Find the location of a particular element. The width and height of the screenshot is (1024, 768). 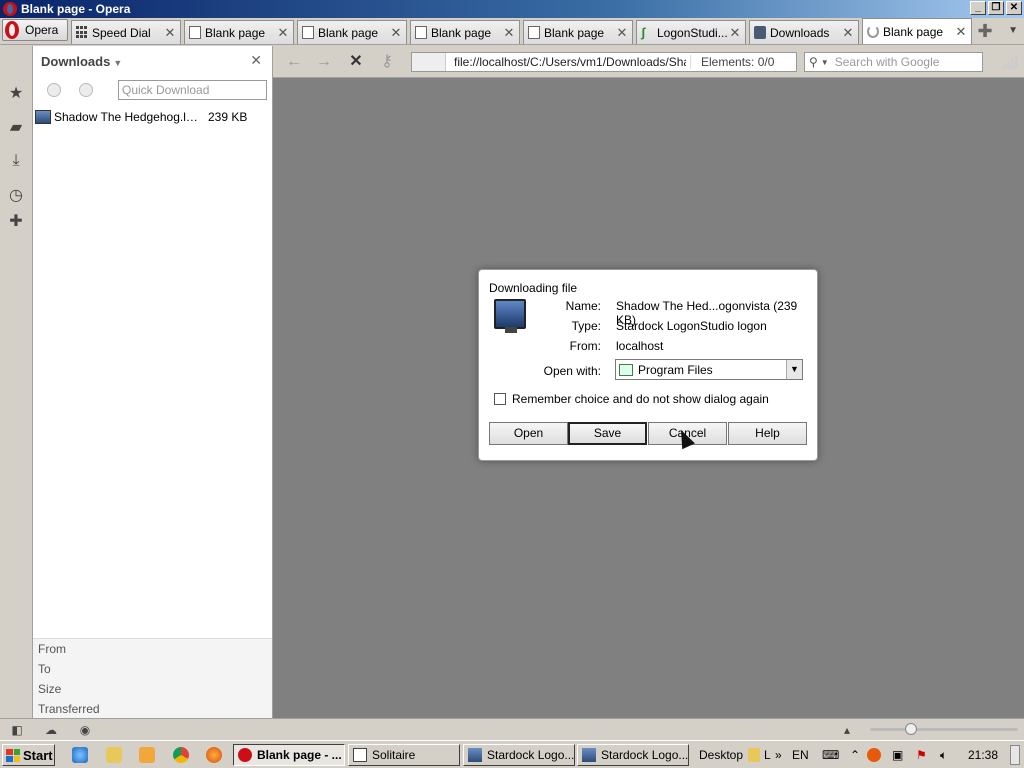

elements-counter: Elements: 0/0 is located at coordinates (732, 62).